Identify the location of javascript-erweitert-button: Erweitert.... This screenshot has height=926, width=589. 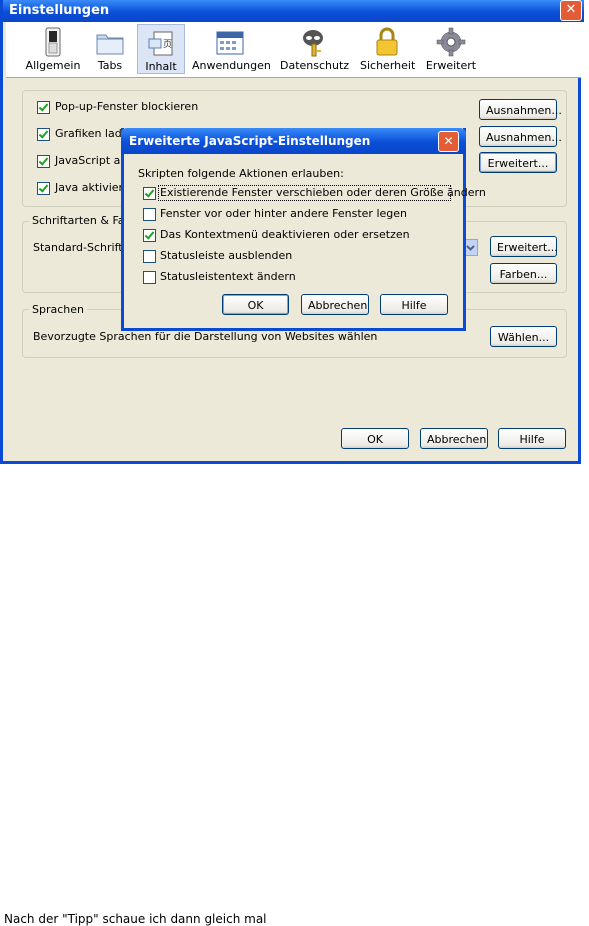
(518, 162).